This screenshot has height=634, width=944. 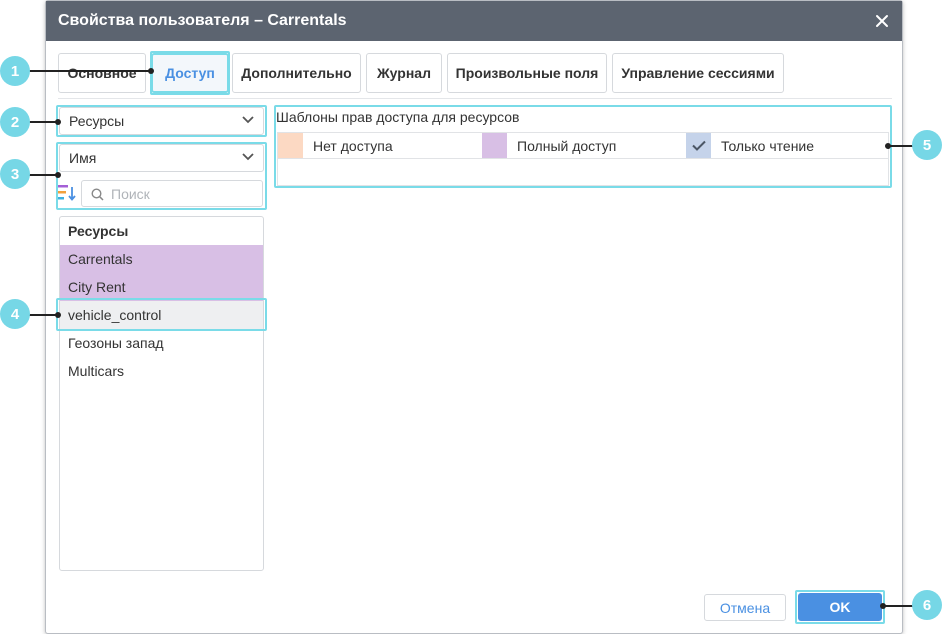 What do you see at coordinates (161, 315) in the screenshot?
I see `list-item-selected: vehicle_control` at bounding box center [161, 315].